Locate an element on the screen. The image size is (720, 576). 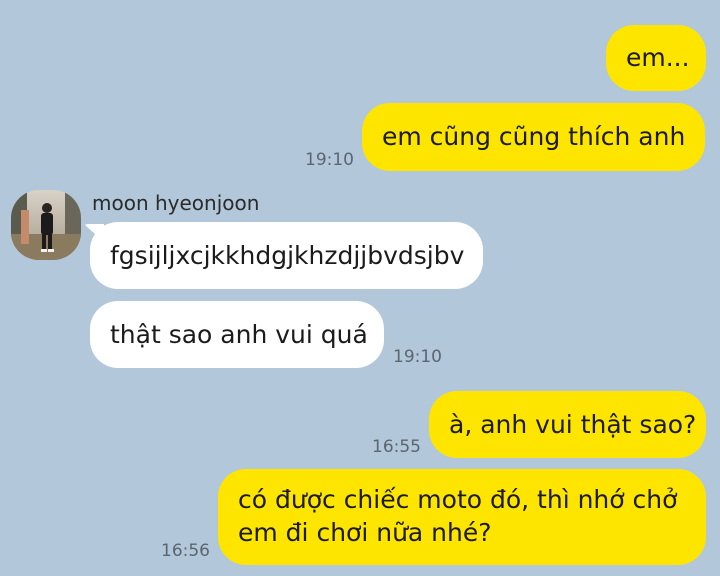
message-text: thật sao anh vui quá is located at coordinates (239, 334).